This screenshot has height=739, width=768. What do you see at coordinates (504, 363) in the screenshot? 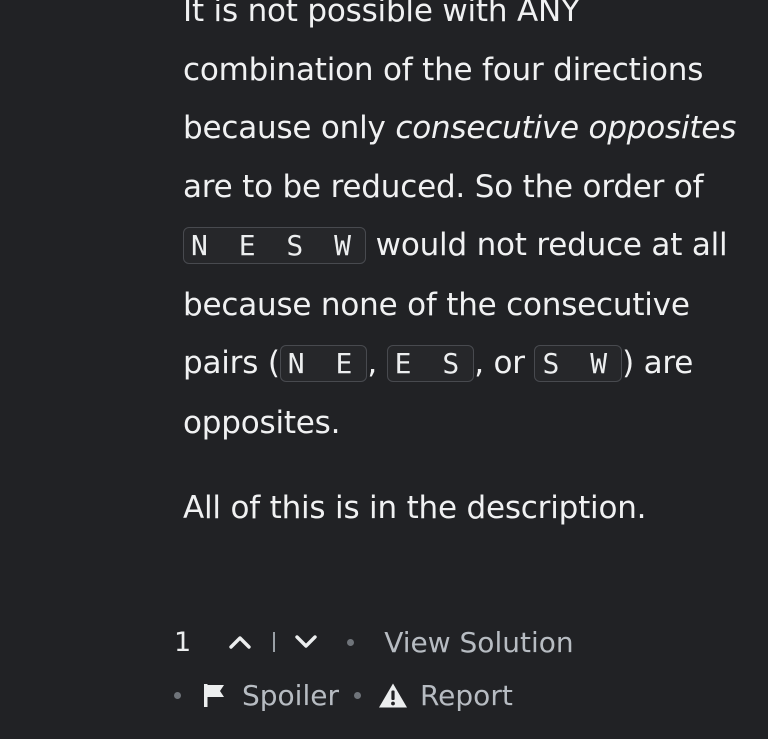
I see `comment-text: , or` at bounding box center [504, 363].